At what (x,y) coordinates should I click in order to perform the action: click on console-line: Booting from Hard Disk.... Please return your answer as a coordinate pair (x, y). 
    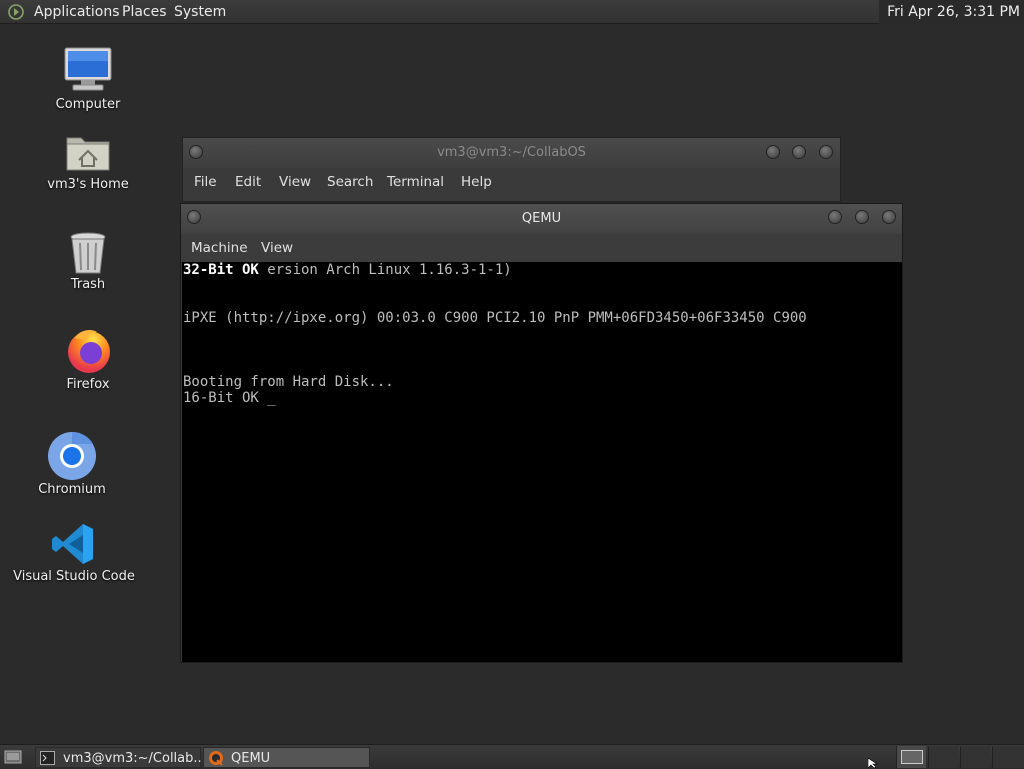
    Looking at the image, I should click on (288, 382).